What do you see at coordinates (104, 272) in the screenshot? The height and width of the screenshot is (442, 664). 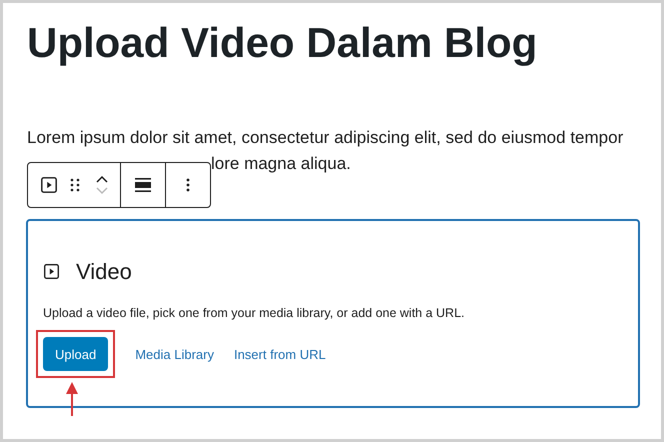 I see `block-title: Video` at bounding box center [104, 272].